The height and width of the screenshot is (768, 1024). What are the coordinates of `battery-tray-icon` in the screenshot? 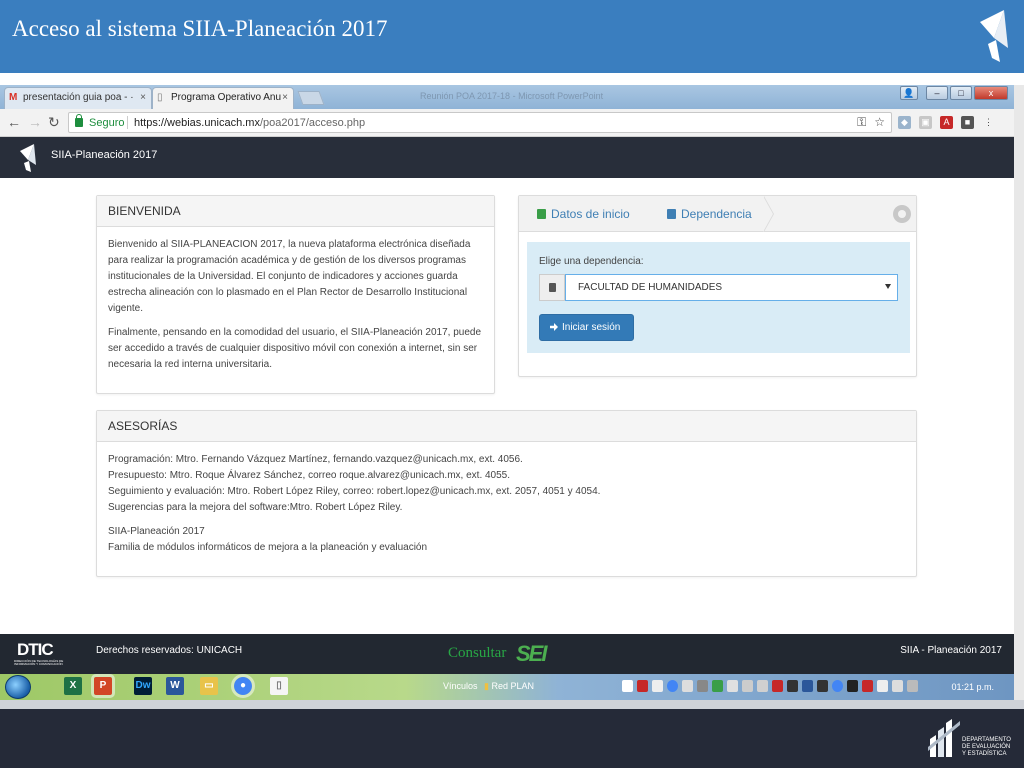 It's located at (897, 686).